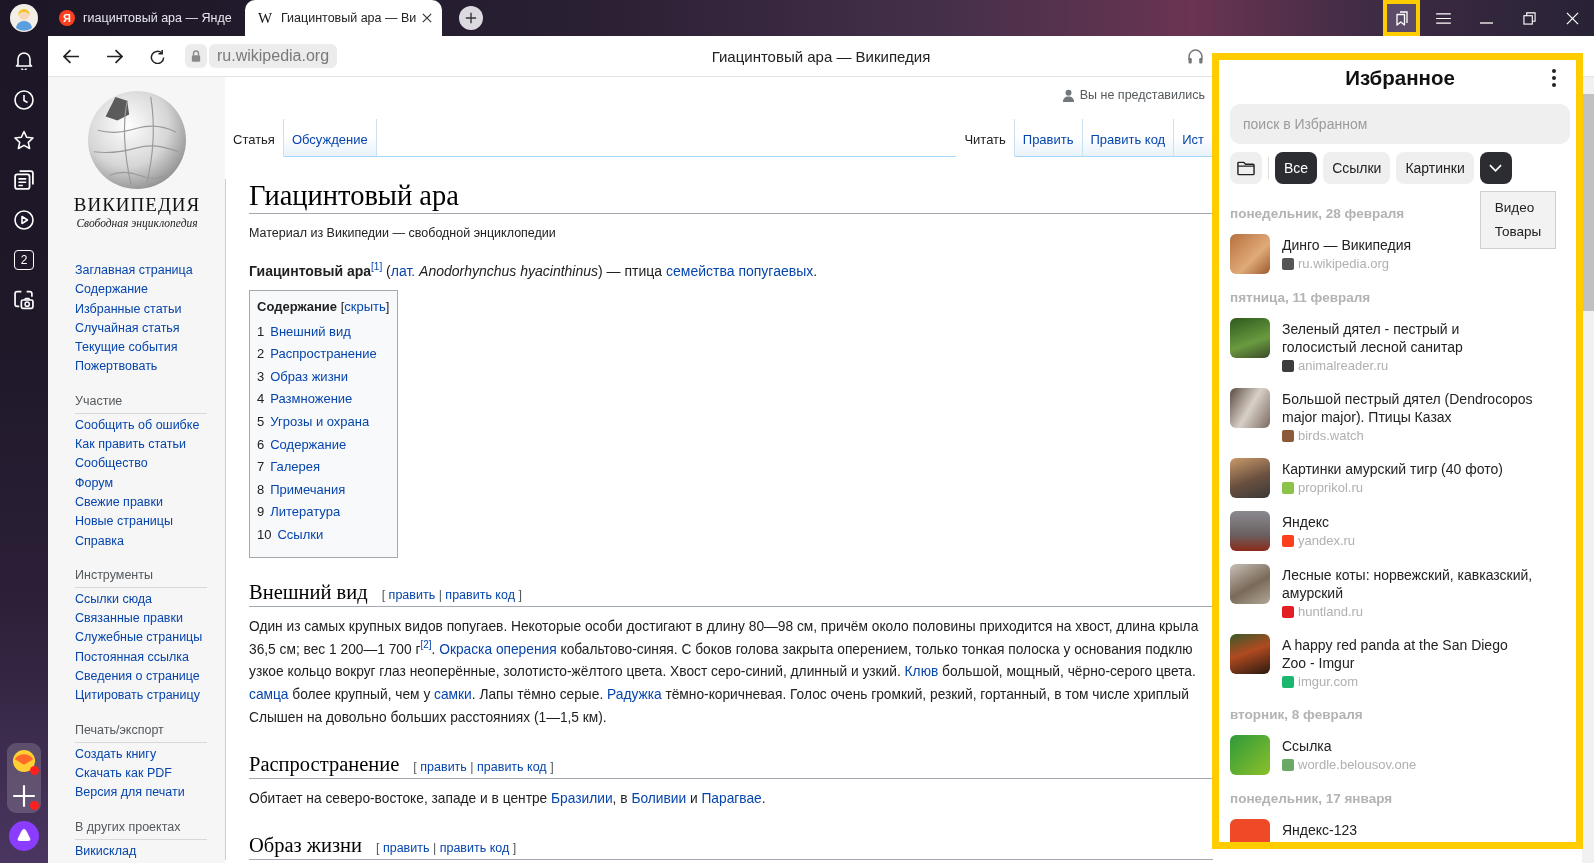 The height and width of the screenshot is (863, 1594). I want to click on toc-link: 9 Литература, so click(299, 513).